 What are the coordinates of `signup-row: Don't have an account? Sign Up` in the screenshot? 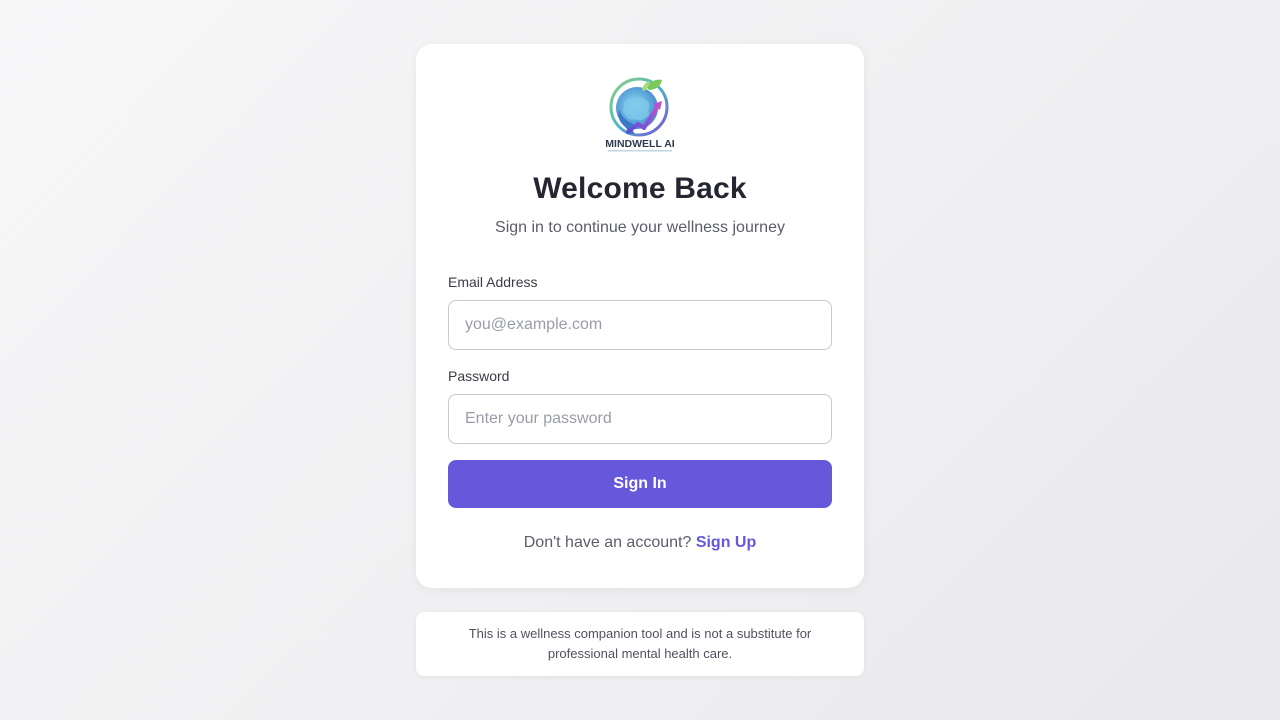 It's located at (640, 543).